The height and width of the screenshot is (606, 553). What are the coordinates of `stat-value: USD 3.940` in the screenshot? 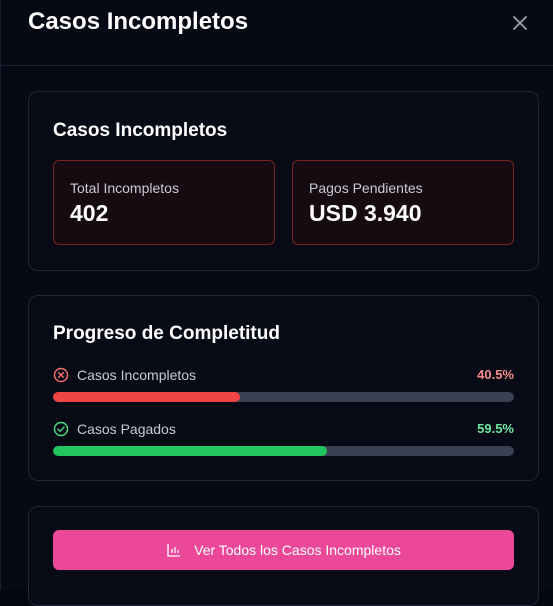 It's located at (365, 213).